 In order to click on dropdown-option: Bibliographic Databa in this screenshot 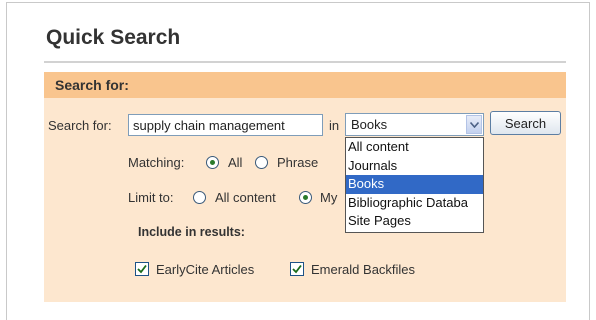, I will do `click(414, 203)`.